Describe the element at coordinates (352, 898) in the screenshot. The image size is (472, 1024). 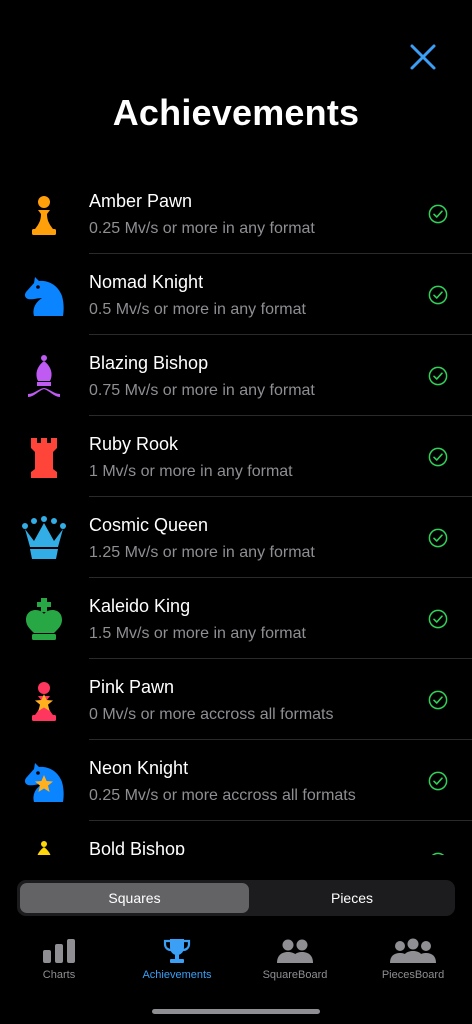
I see `segment-pieces: Pieces` at that location.